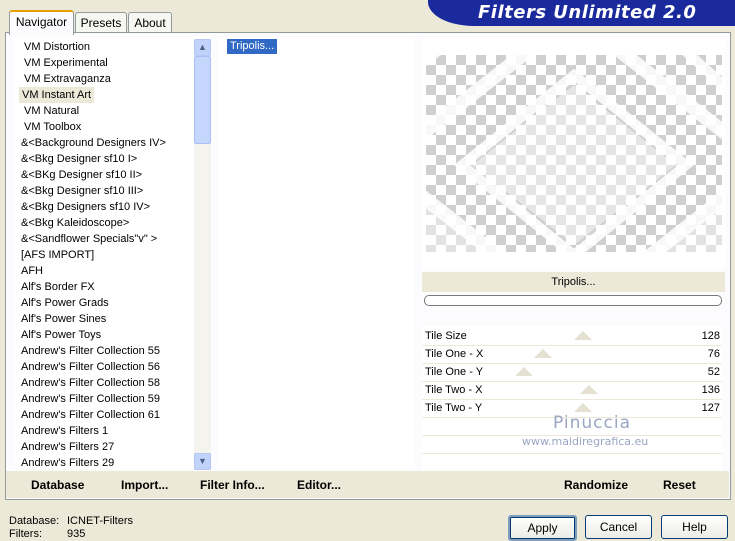 The image size is (735, 541). I want to click on category-item: Andrew's Filter Collection 58, so click(90, 383).